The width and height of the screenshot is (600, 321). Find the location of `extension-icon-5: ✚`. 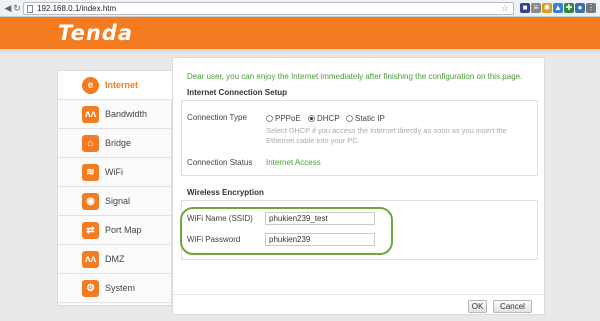

extension-icon-5: ✚ is located at coordinates (569, 8).